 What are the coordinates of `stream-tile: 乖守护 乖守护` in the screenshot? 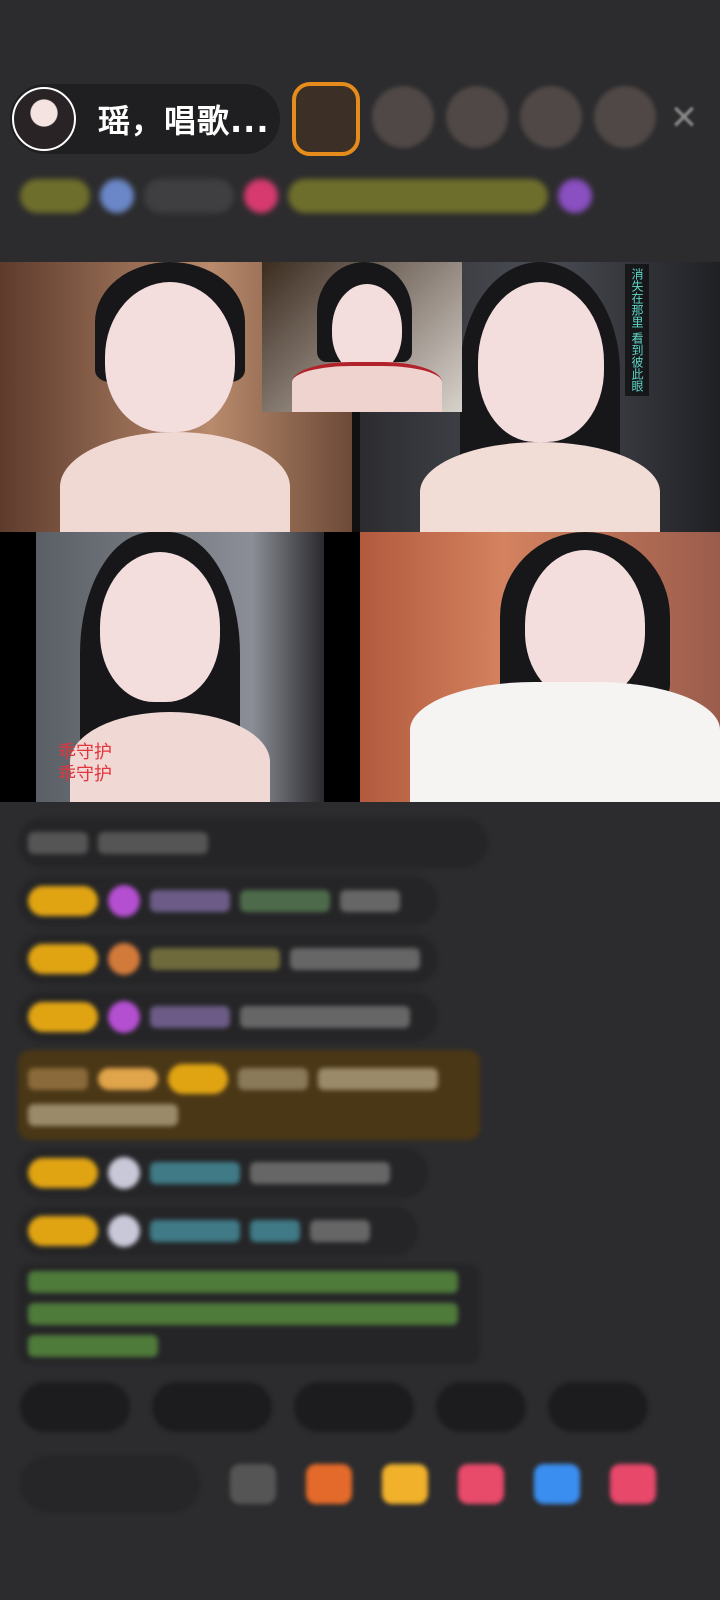 It's located at (180, 667).